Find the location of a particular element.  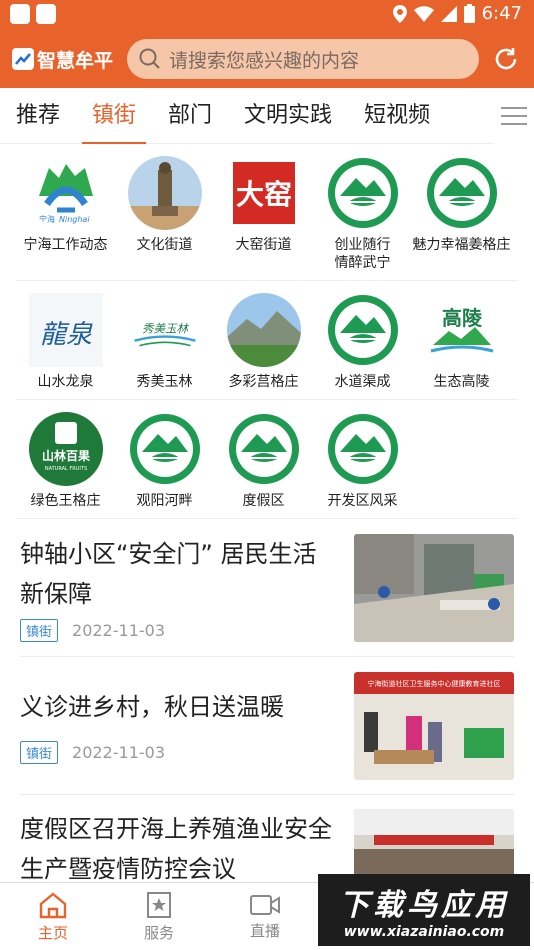

channel-dayao: 大窑 大窑街道 is located at coordinates (263, 214).